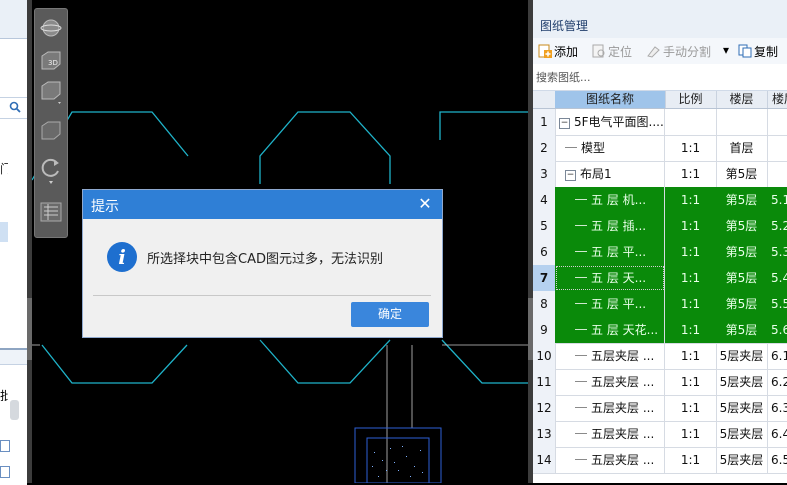  Describe the element at coordinates (51, 169) in the screenshot. I see `rotate-icon` at that location.